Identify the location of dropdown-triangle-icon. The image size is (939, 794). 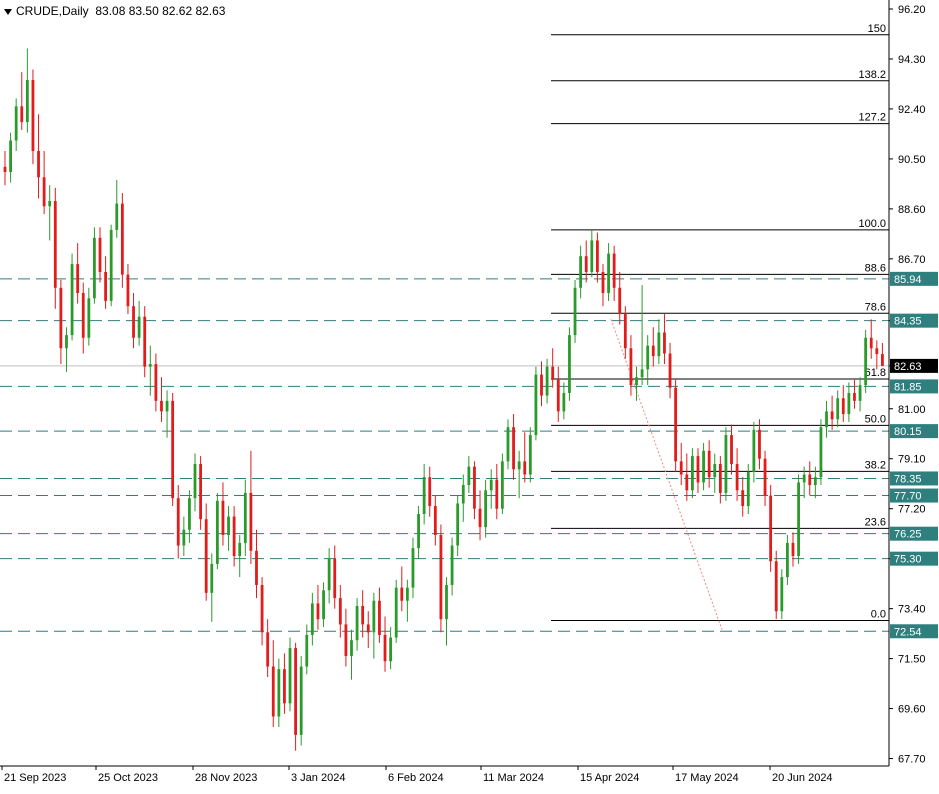
(8, 11).